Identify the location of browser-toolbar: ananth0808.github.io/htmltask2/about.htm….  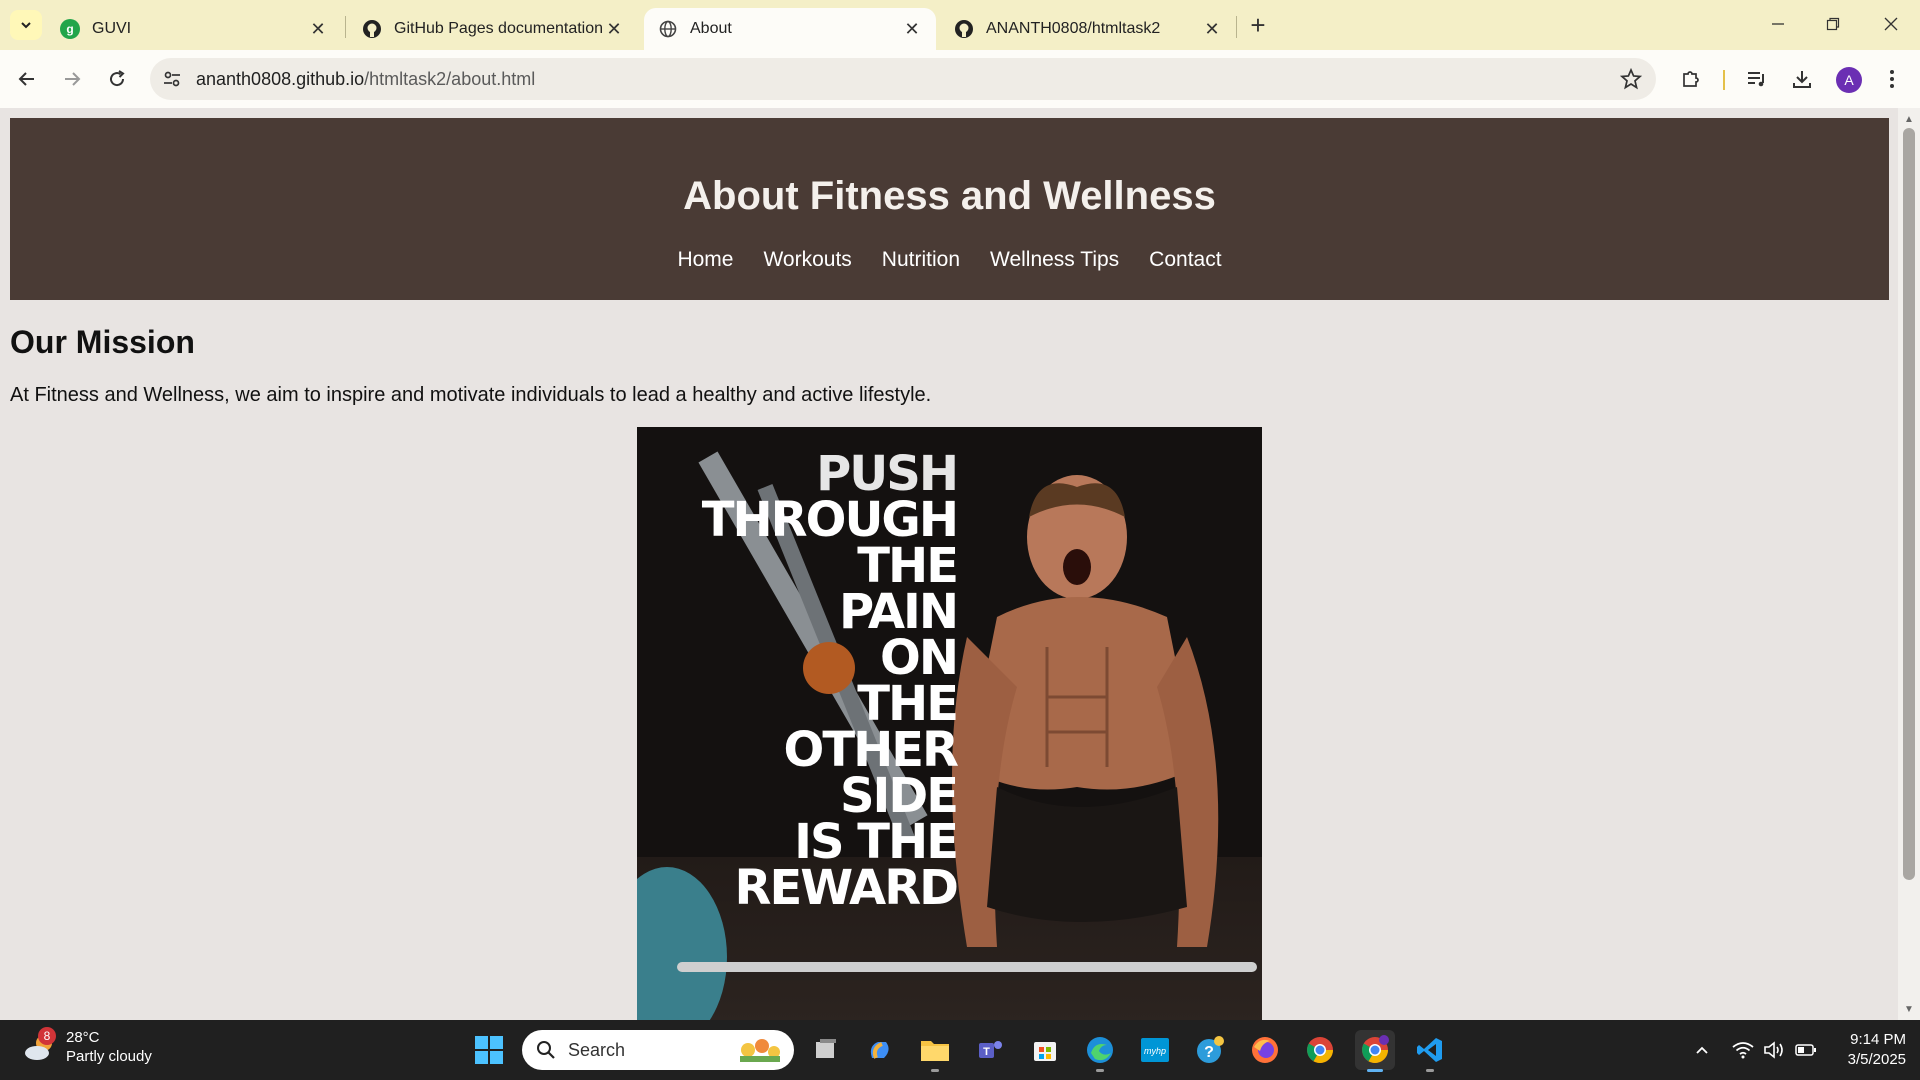
(960, 79).